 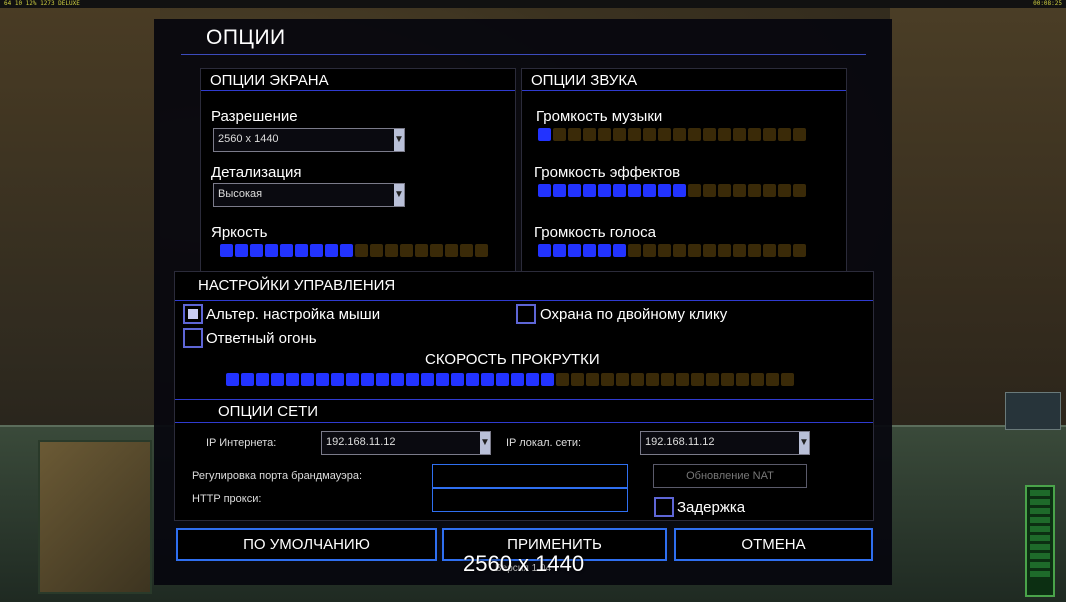 What do you see at coordinates (354, 250) in the screenshot?
I see `brightness-slider` at bounding box center [354, 250].